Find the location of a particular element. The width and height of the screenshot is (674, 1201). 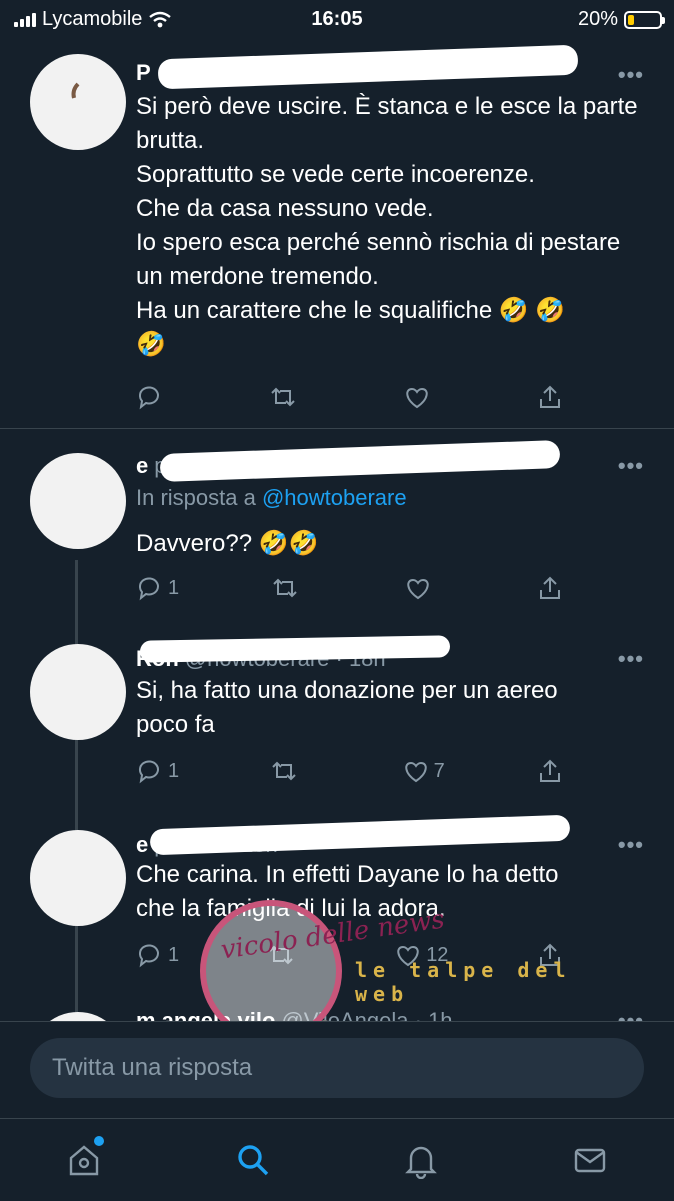

battery-percent: 20% is located at coordinates (597, 19).